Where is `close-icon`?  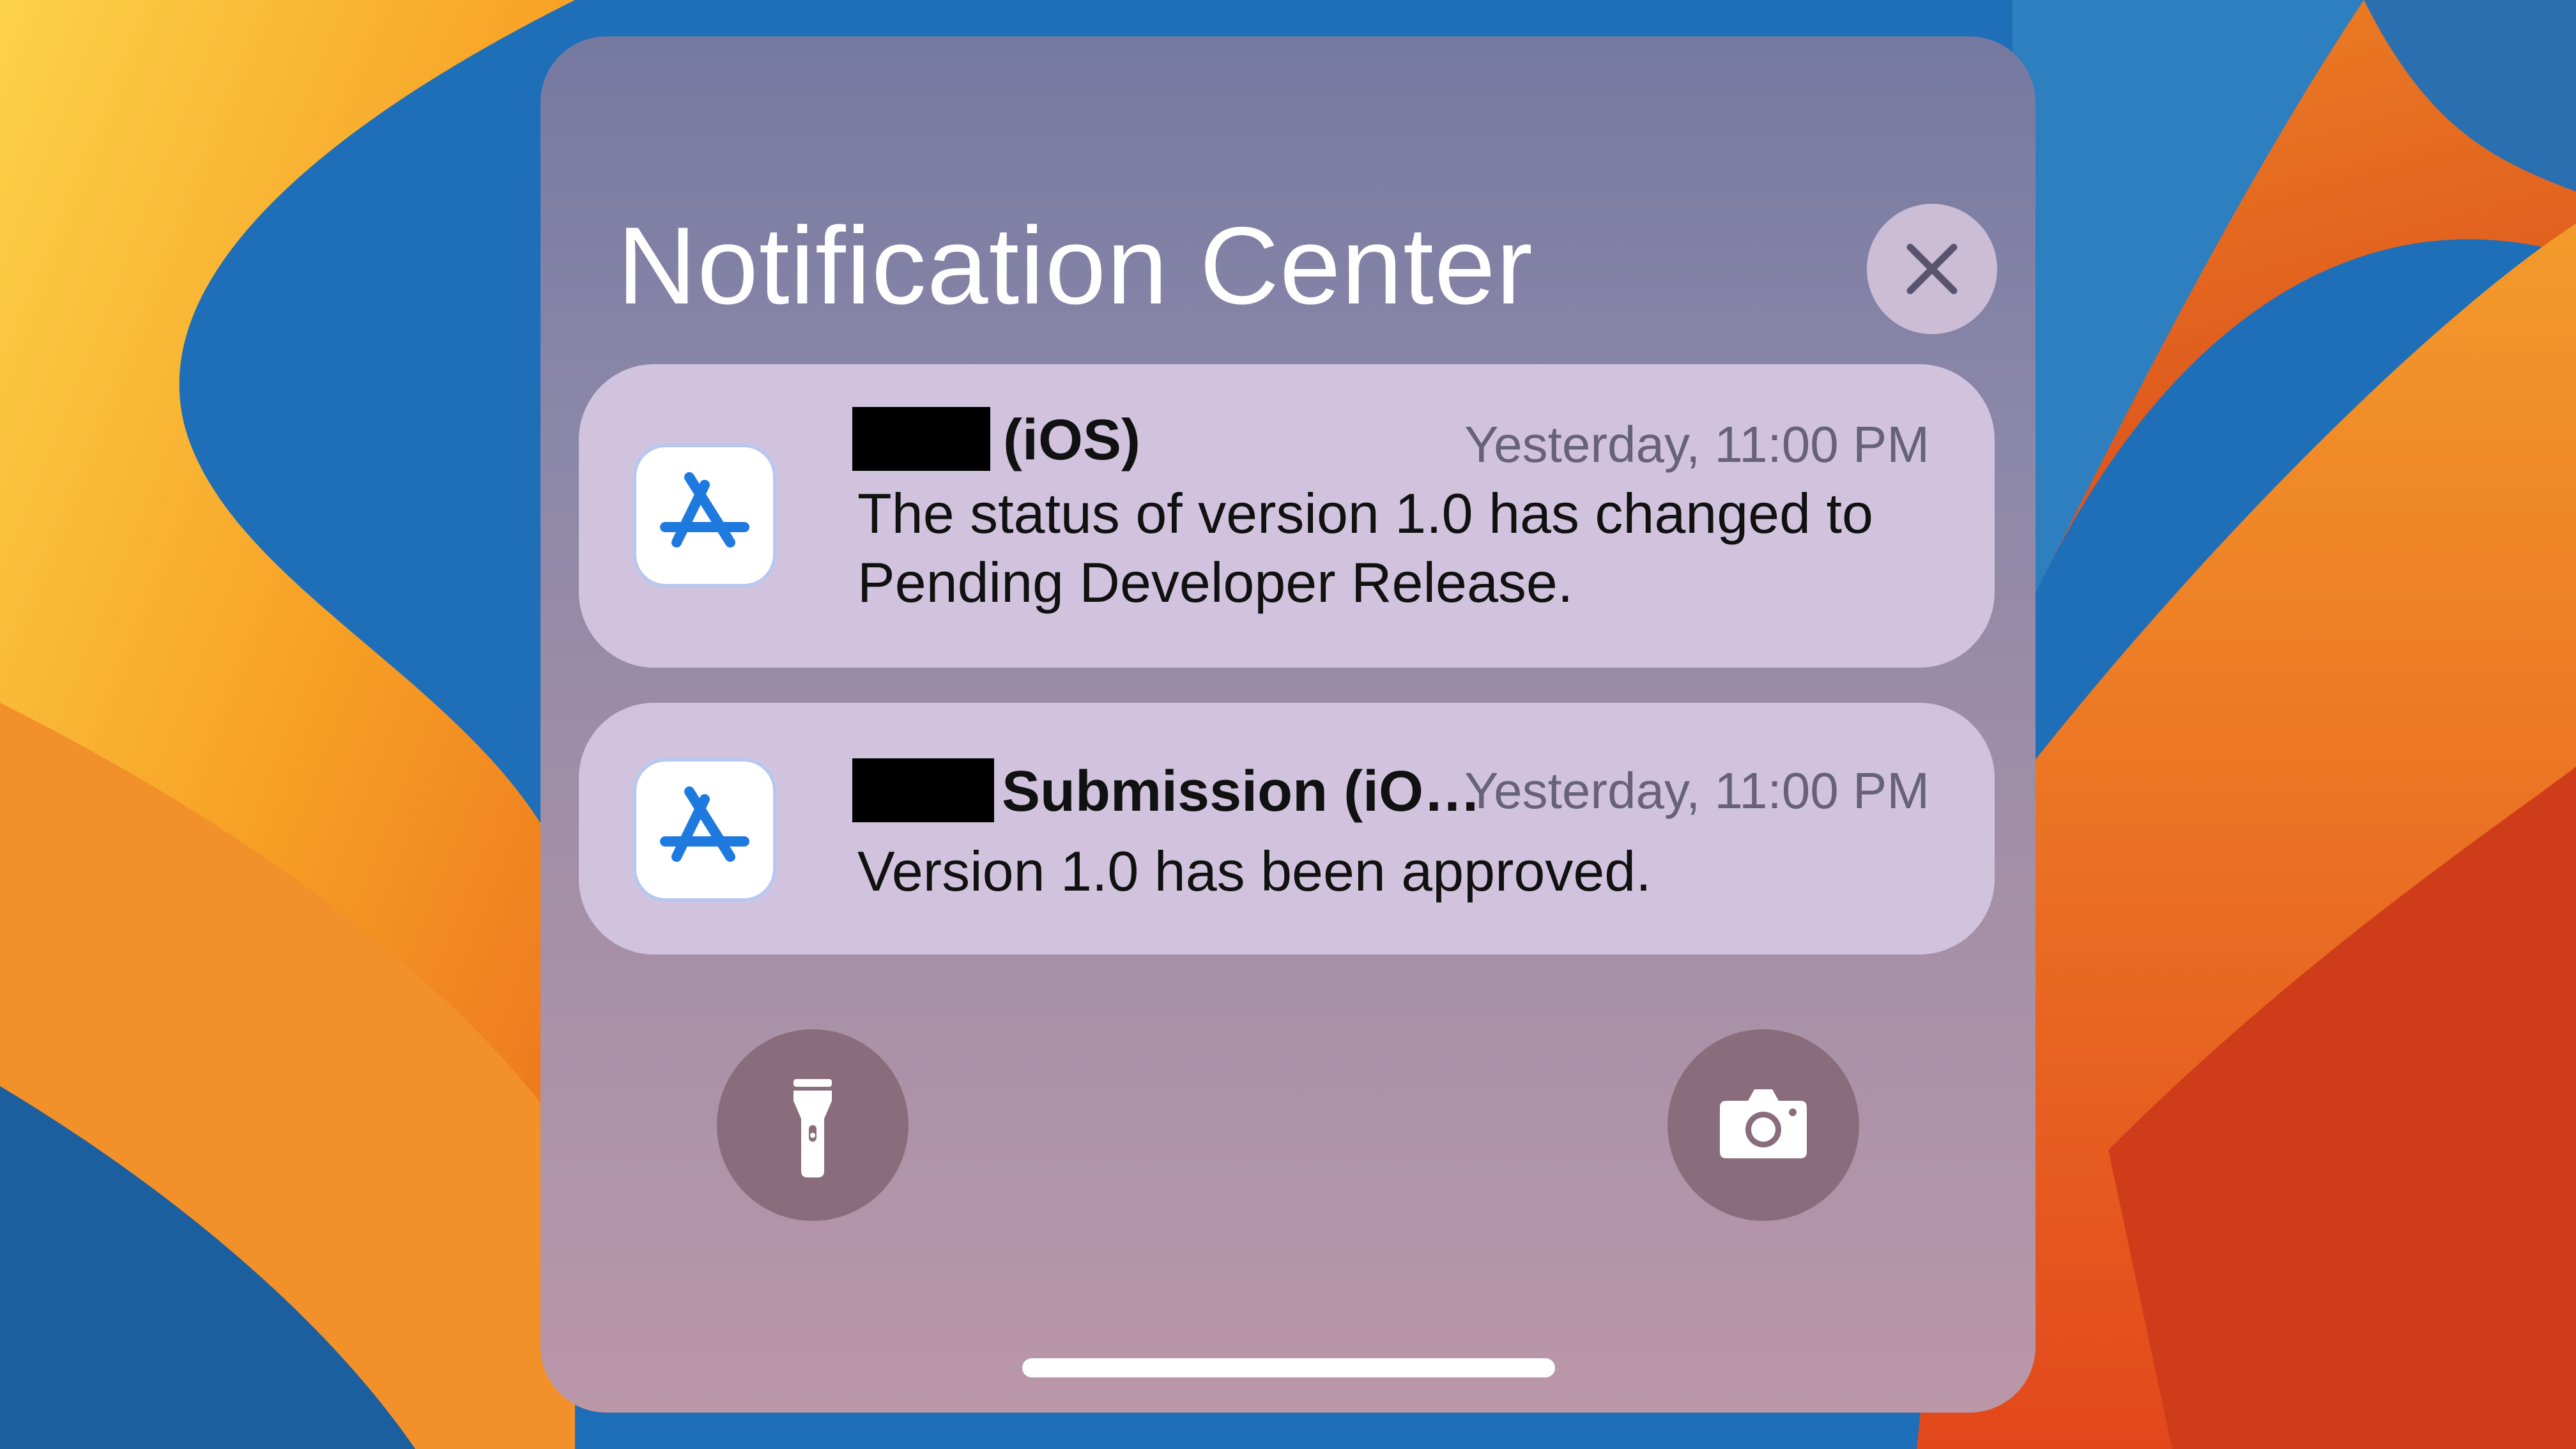 close-icon is located at coordinates (1932, 269).